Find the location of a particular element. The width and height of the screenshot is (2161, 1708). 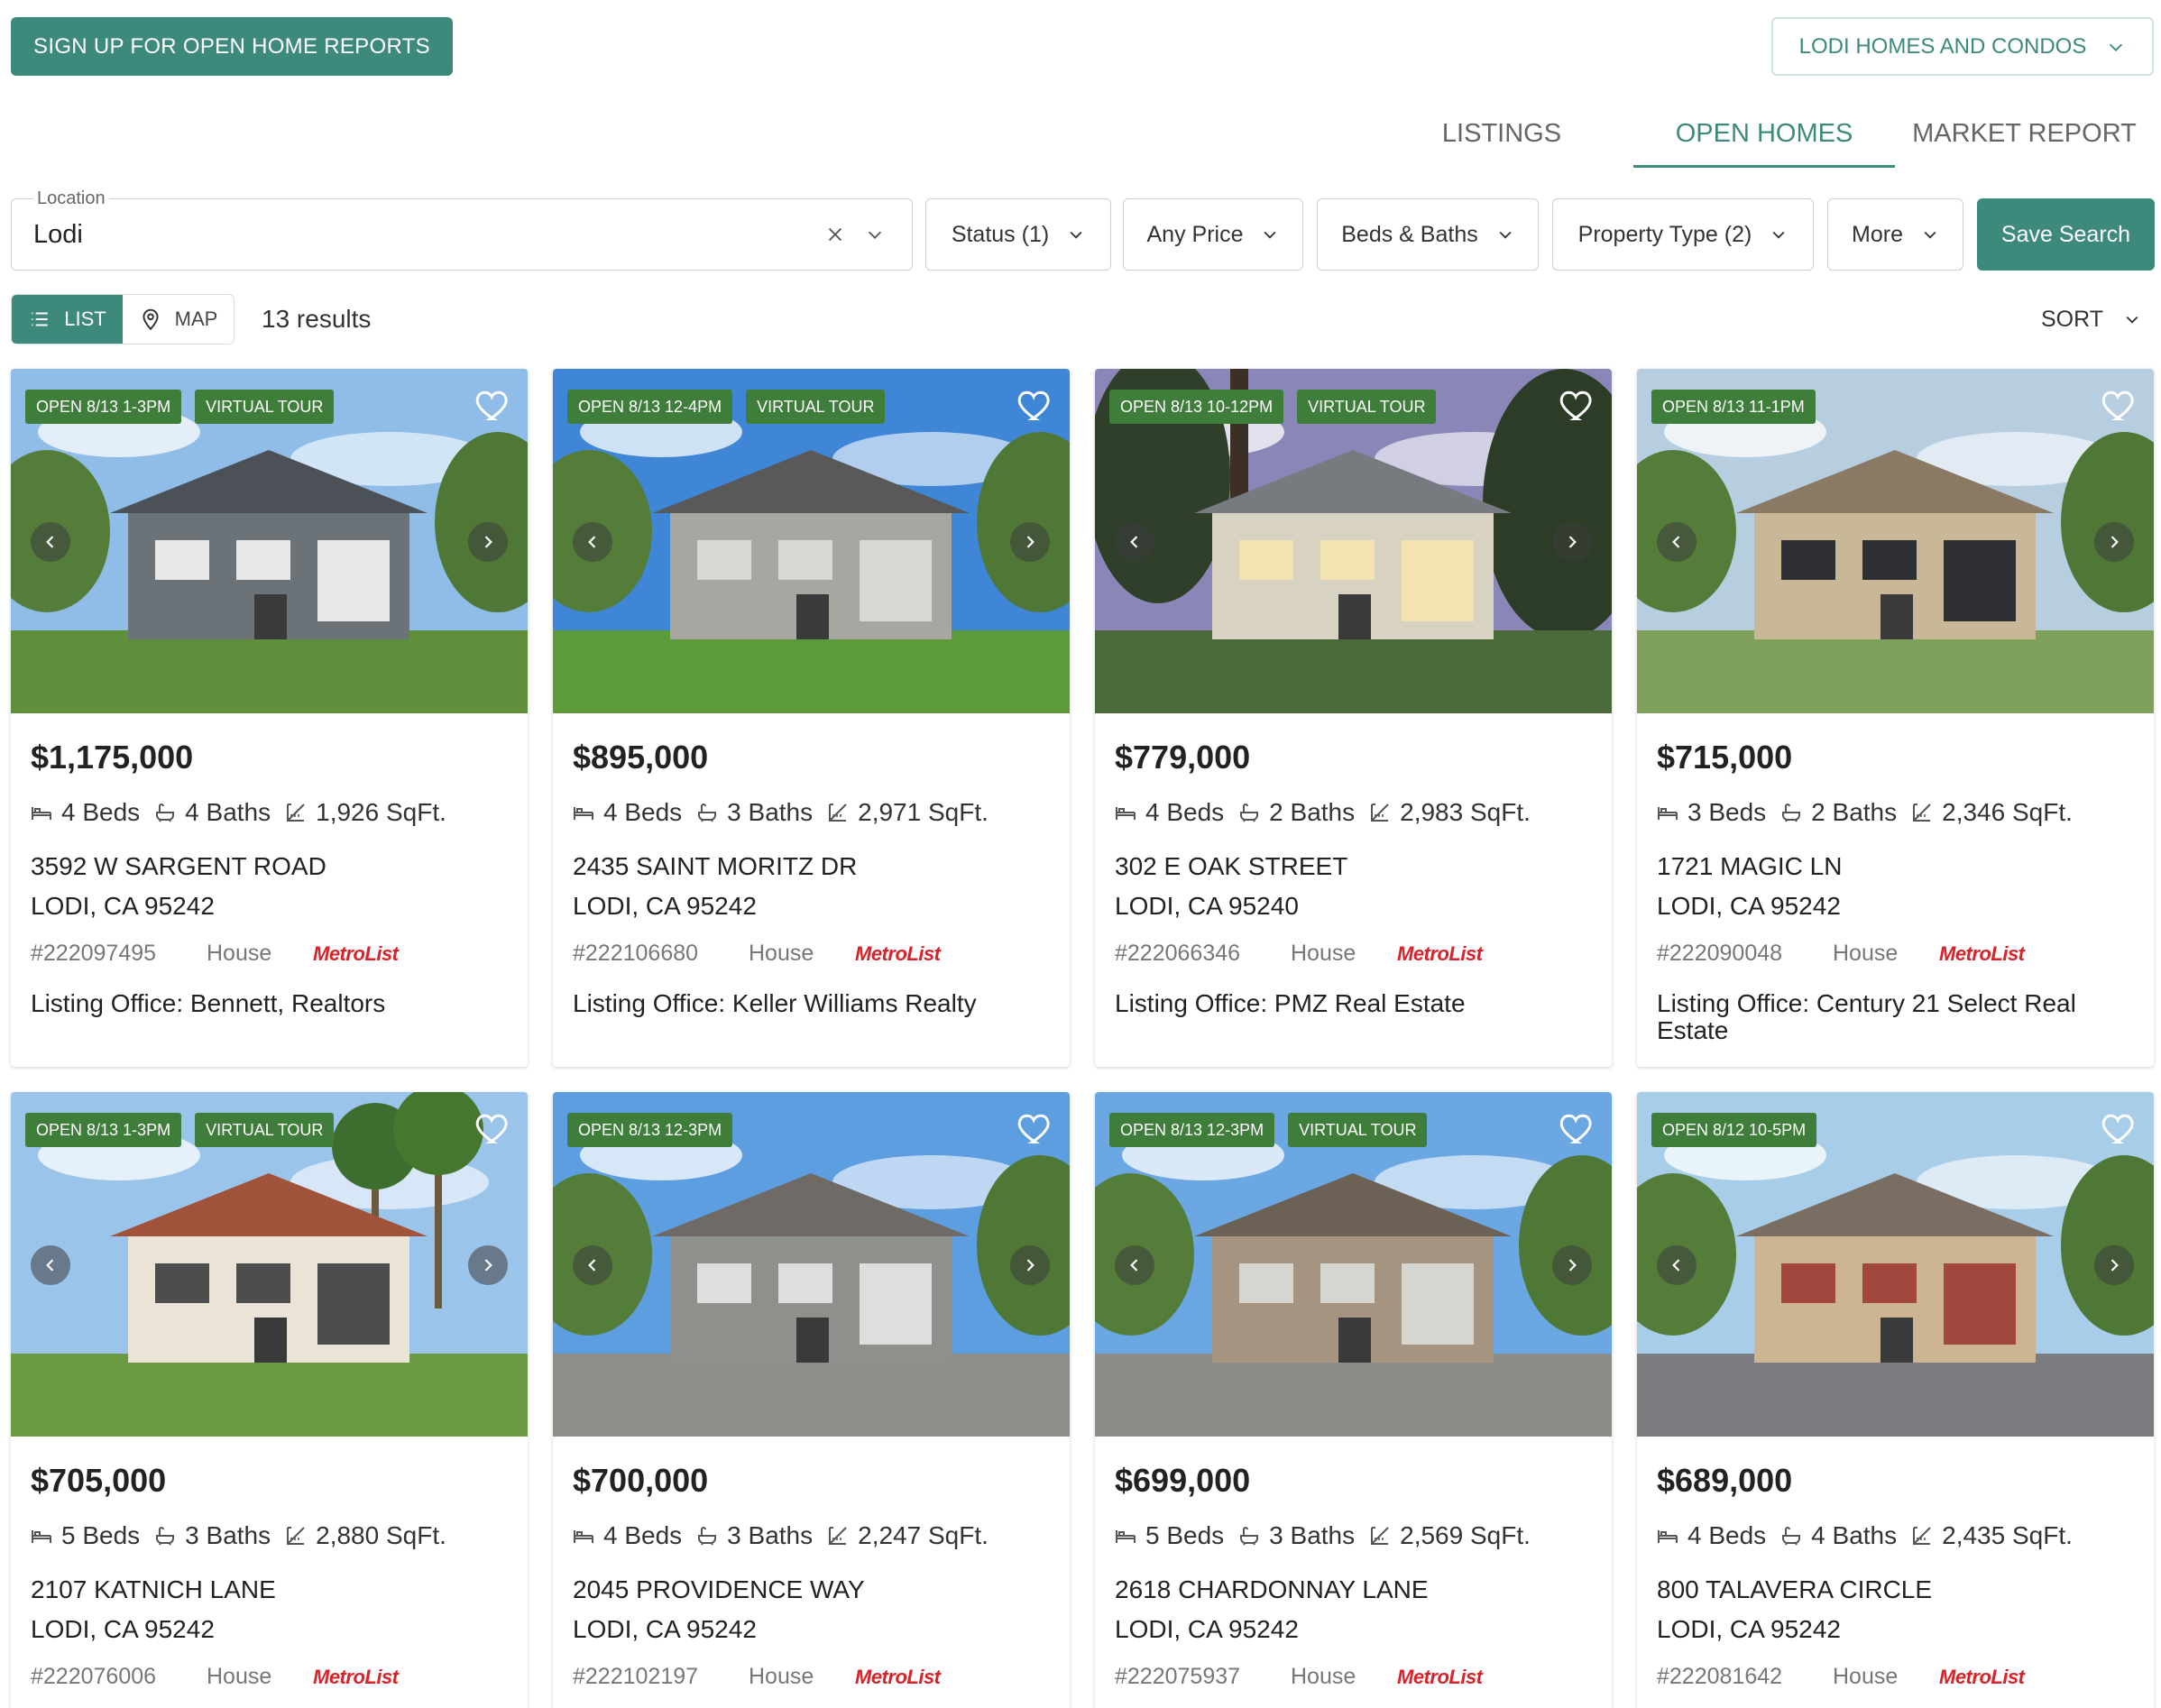

price-filter: Any Price is located at coordinates (1213, 235).